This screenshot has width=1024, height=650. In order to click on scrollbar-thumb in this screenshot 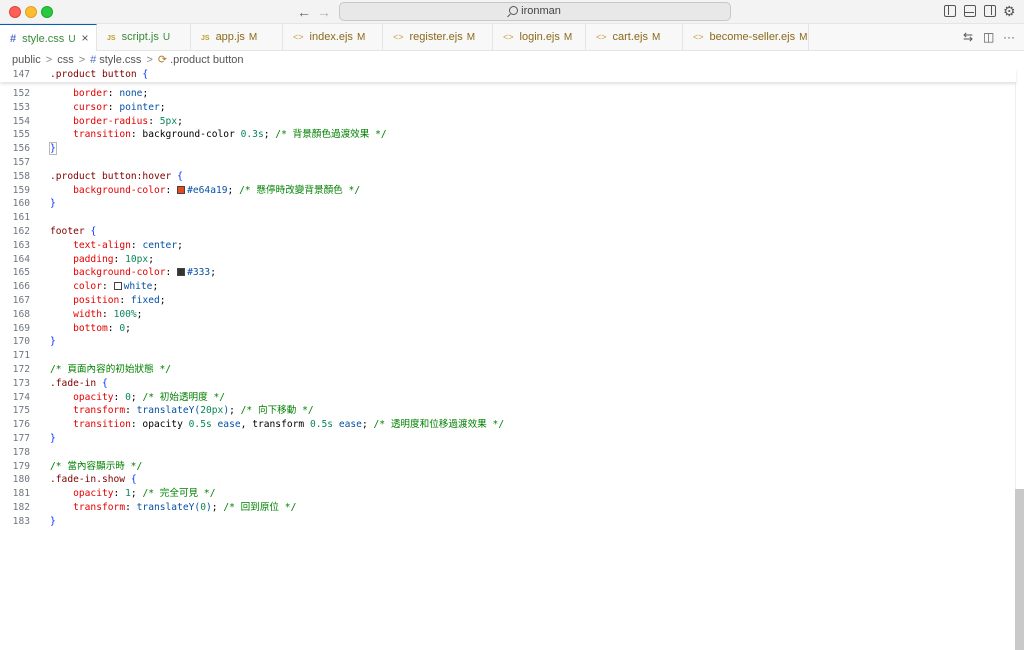, I will do `click(1019, 569)`.